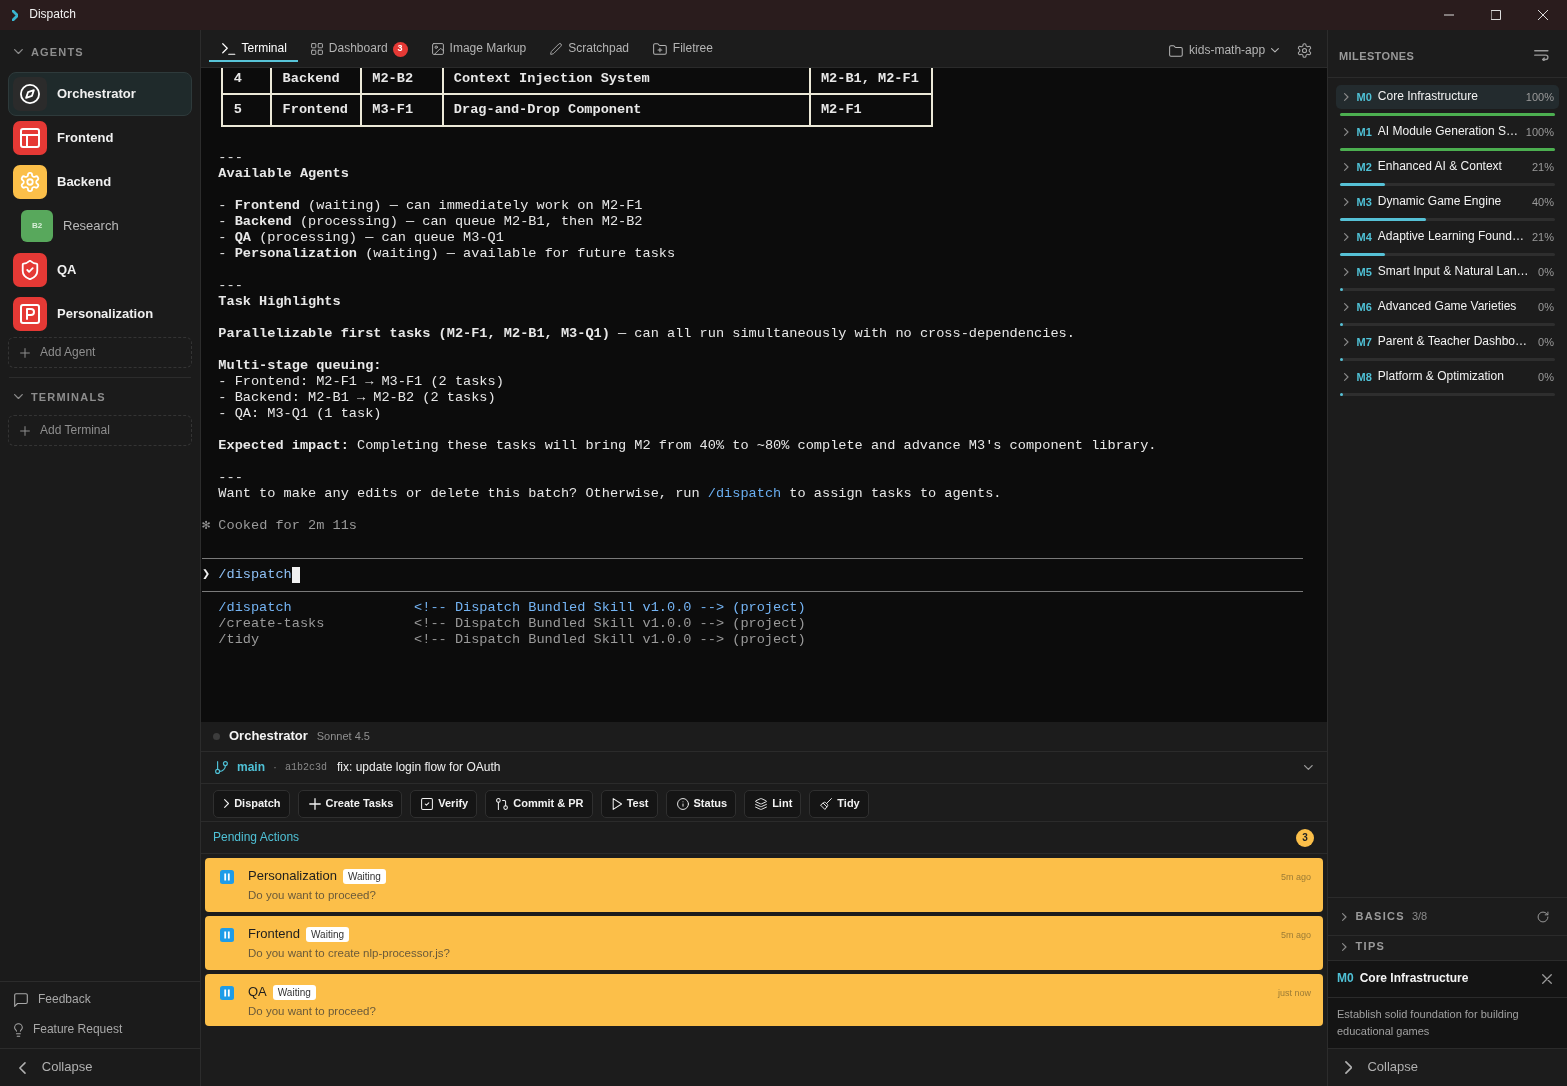  What do you see at coordinates (402, 81) in the screenshot?
I see `table-cell: M2-B2` at bounding box center [402, 81].